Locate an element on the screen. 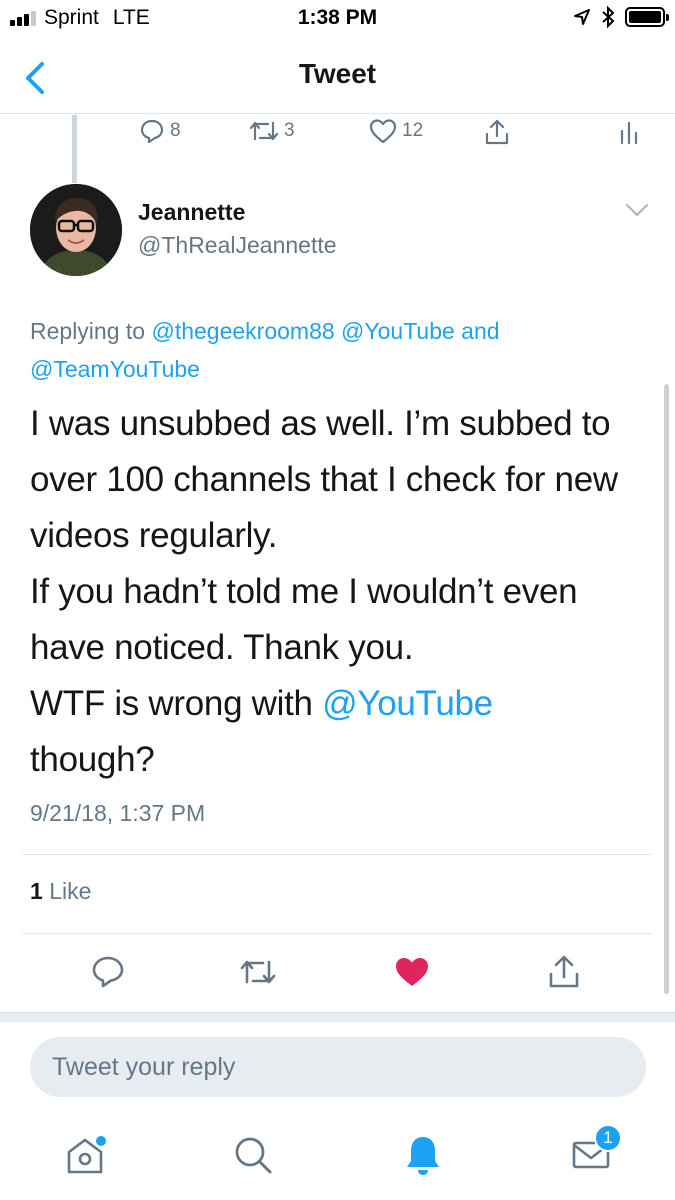 Image resolution: width=675 pixels, height=1200 pixels. scrollbar is located at coordinates (666, 689).